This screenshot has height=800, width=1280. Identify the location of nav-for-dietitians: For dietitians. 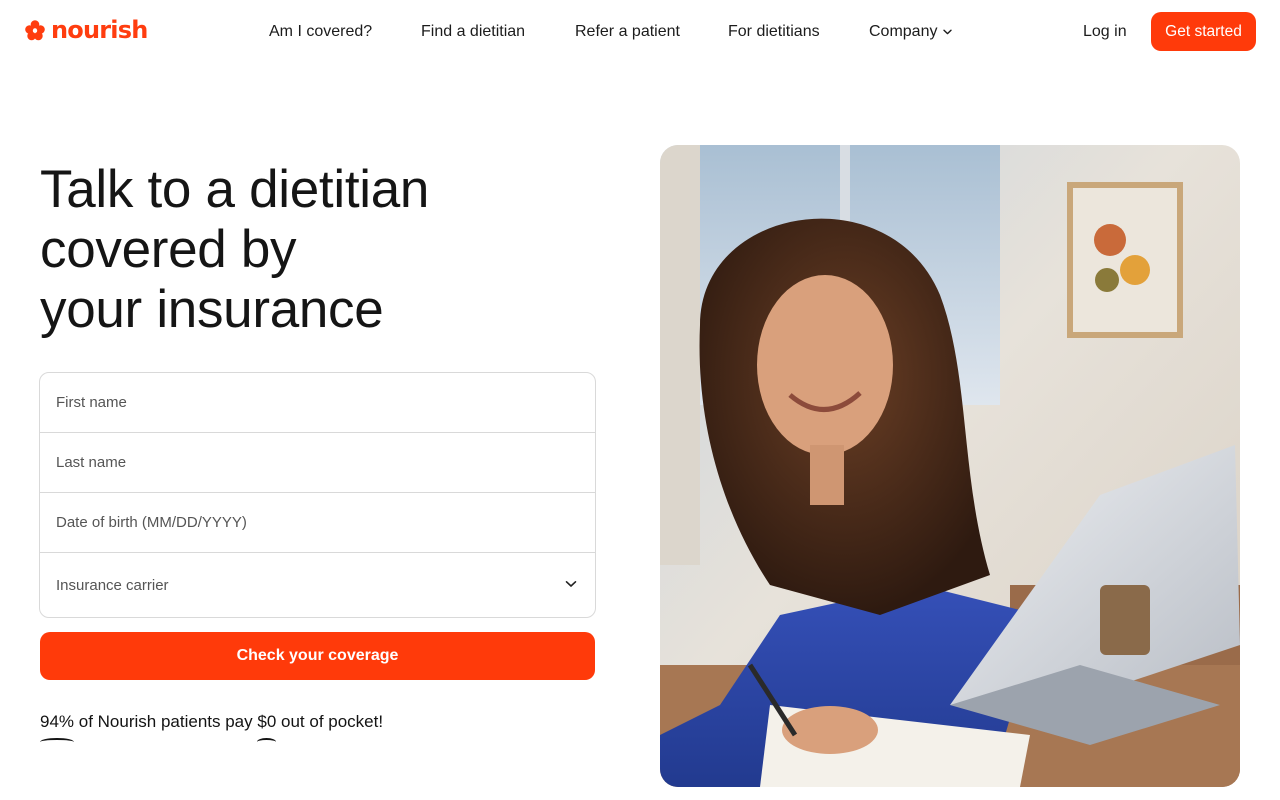
(774, 32).